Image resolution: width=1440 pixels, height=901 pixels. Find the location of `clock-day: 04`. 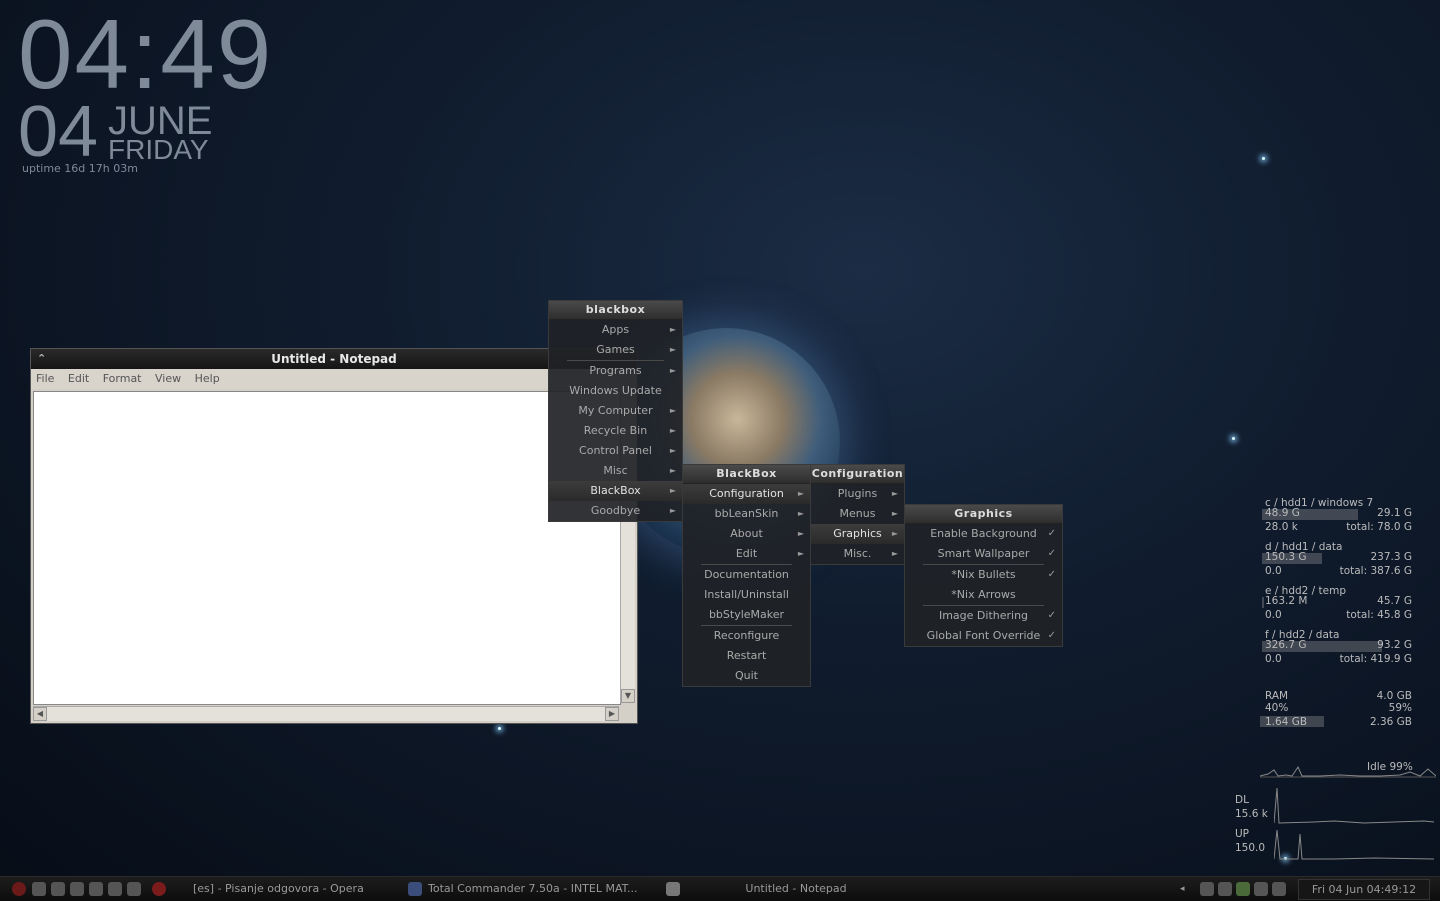

clock-day: 04 is located at coordinates (58, 132).